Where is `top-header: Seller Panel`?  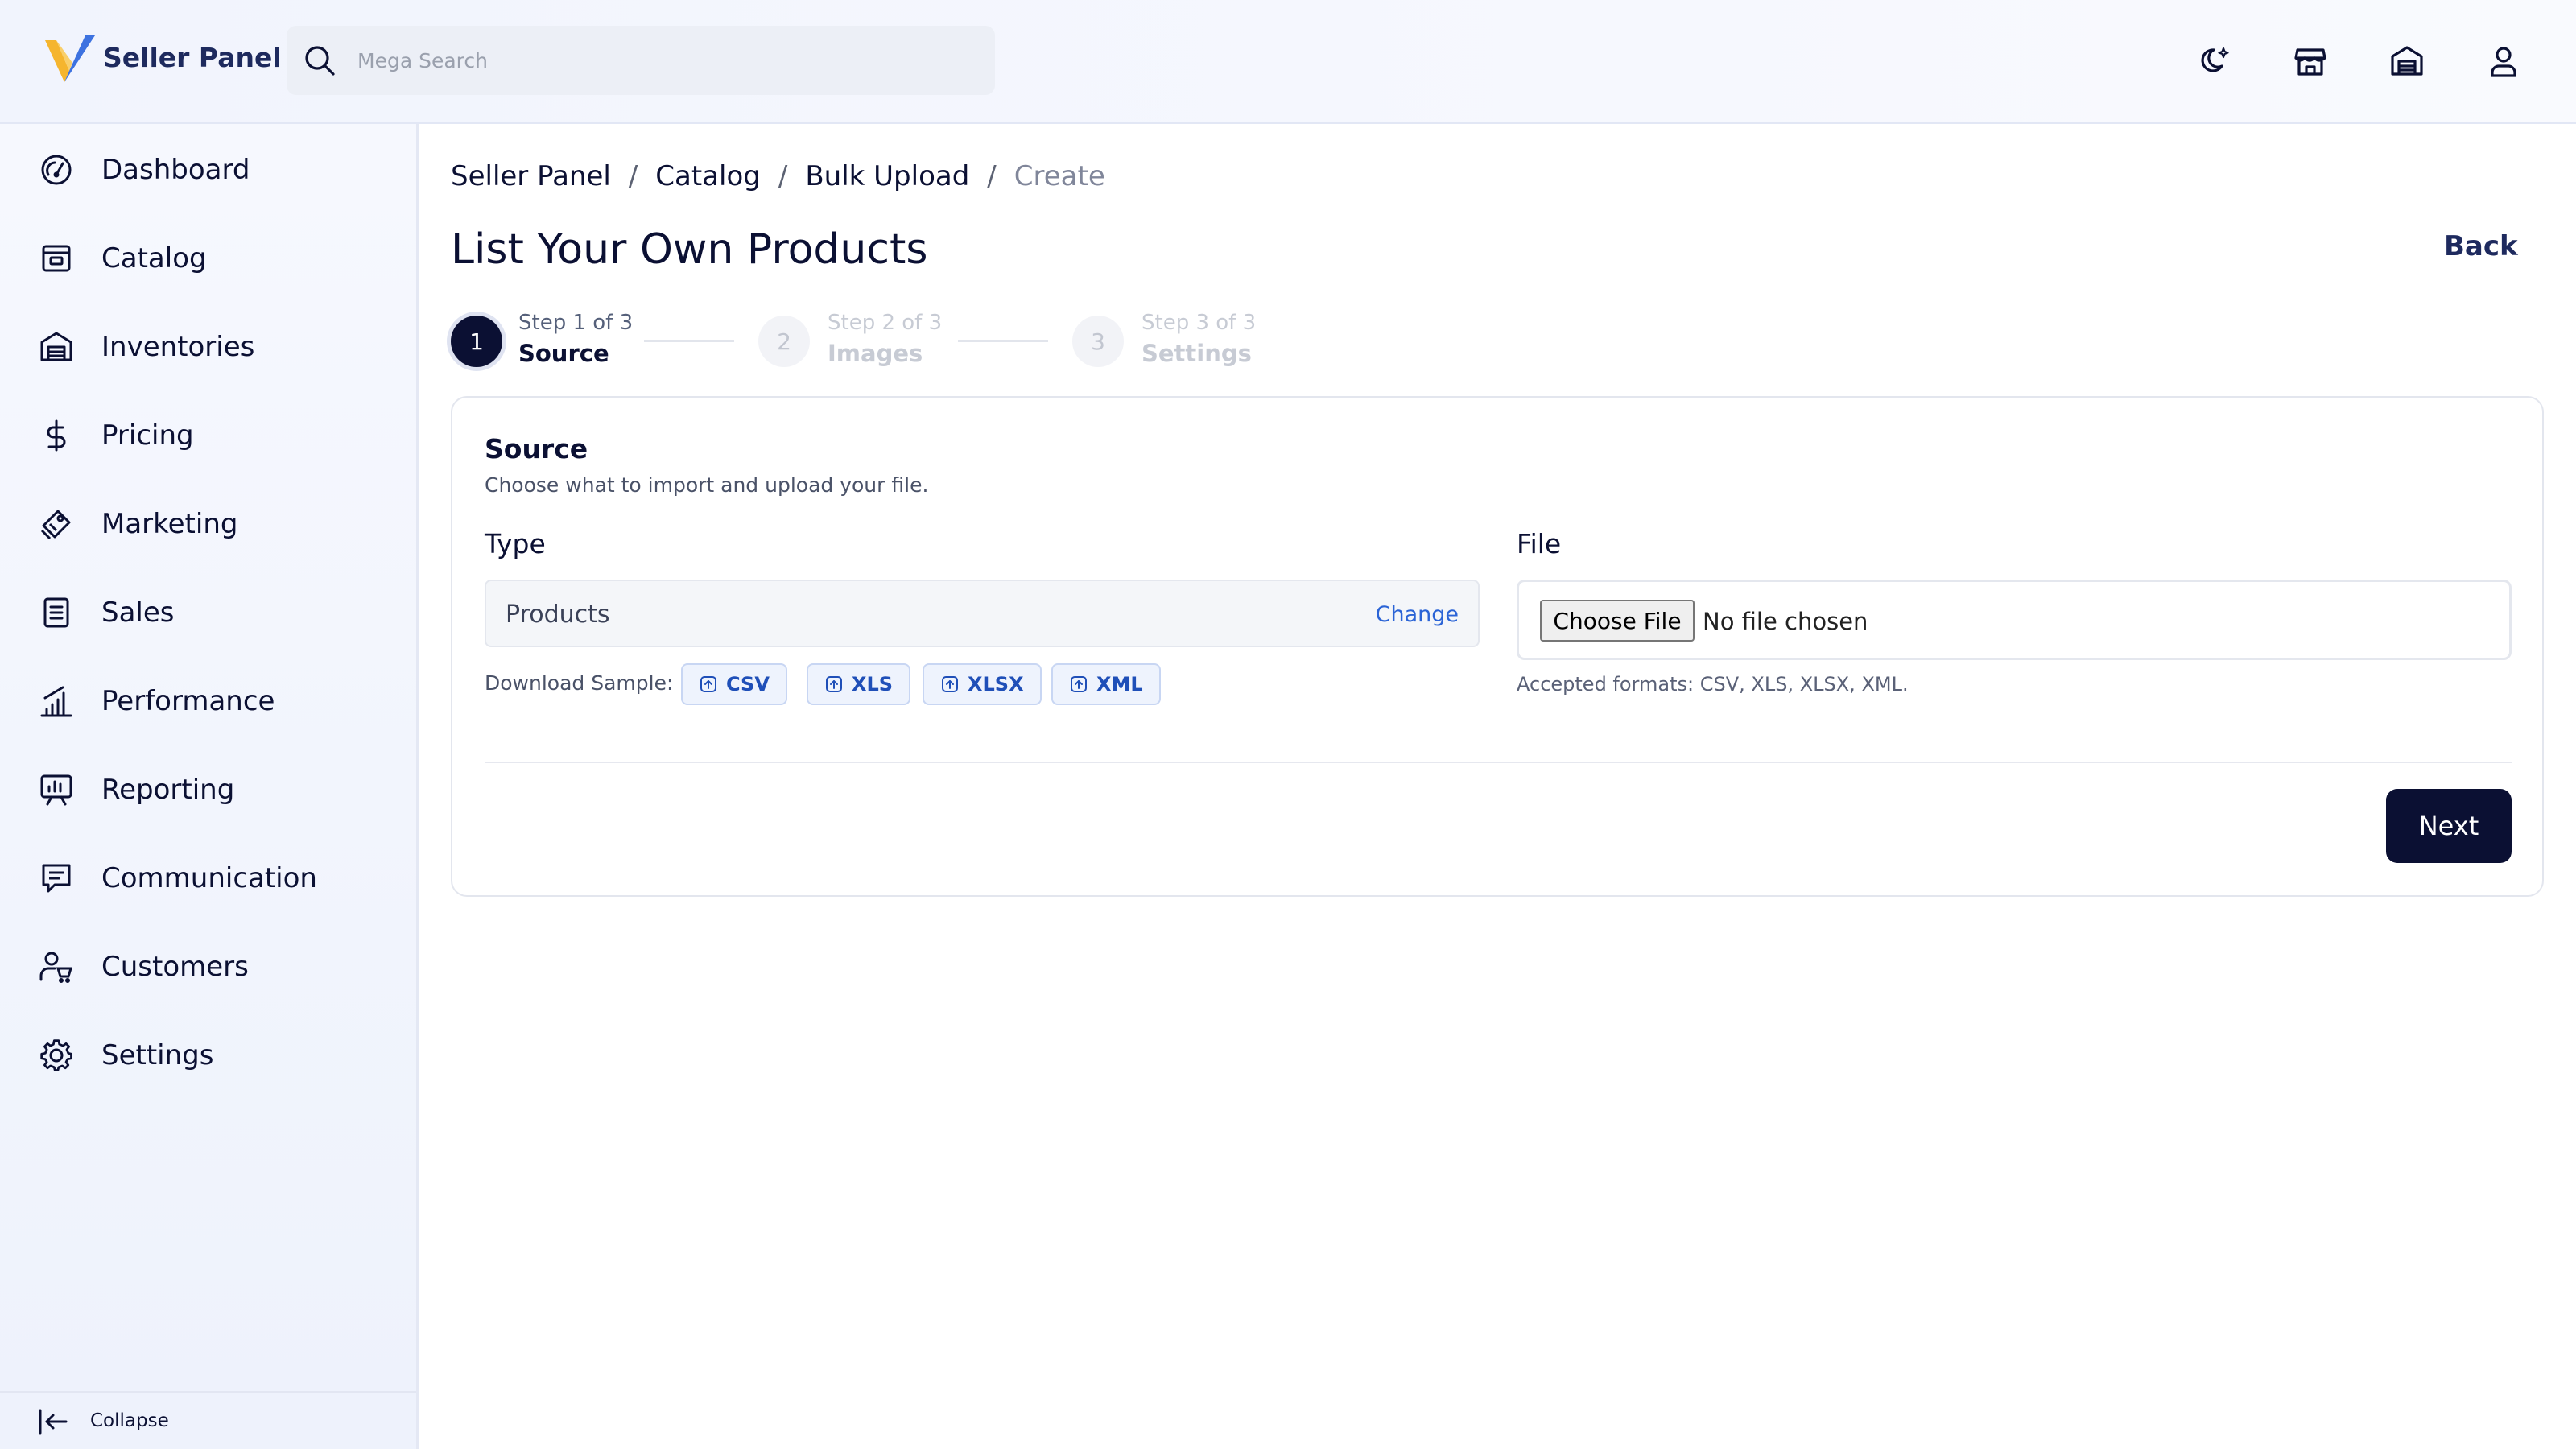 top-header: Seller Panel is located at coordinates (1288, 62).